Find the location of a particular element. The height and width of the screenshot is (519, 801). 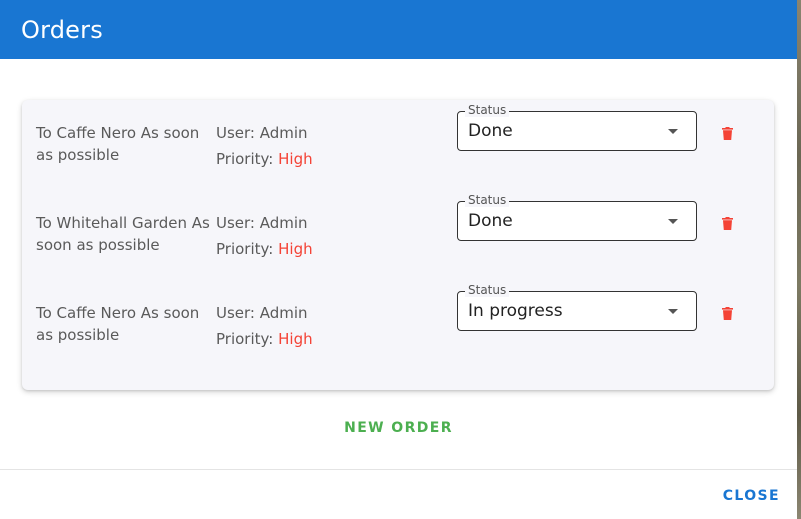

background-map-edge is located at coordinates (799, 259).